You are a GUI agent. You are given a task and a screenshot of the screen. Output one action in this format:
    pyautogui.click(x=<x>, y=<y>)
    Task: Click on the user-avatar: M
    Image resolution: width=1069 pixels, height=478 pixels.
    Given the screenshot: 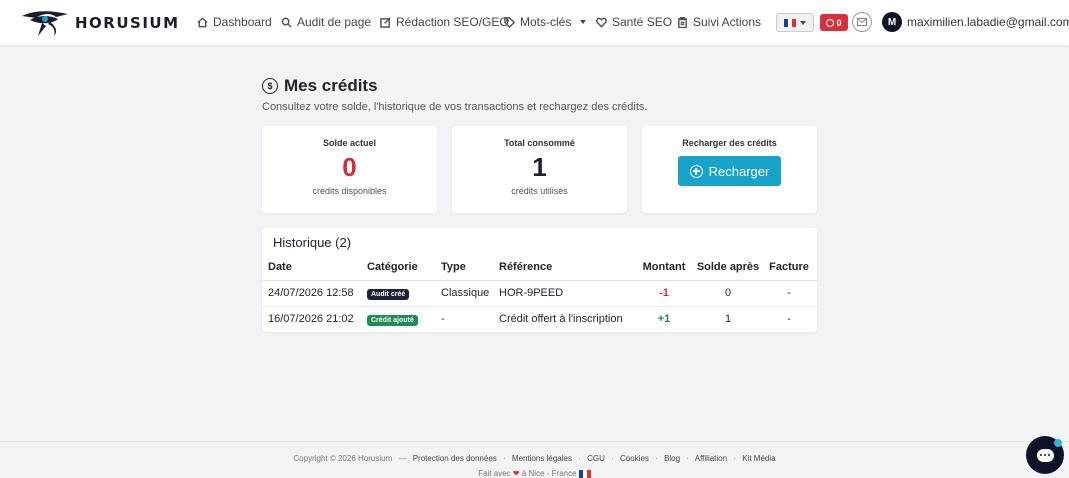 What is the action you would take?
    pyautogui.click(x=892, y=22)
    